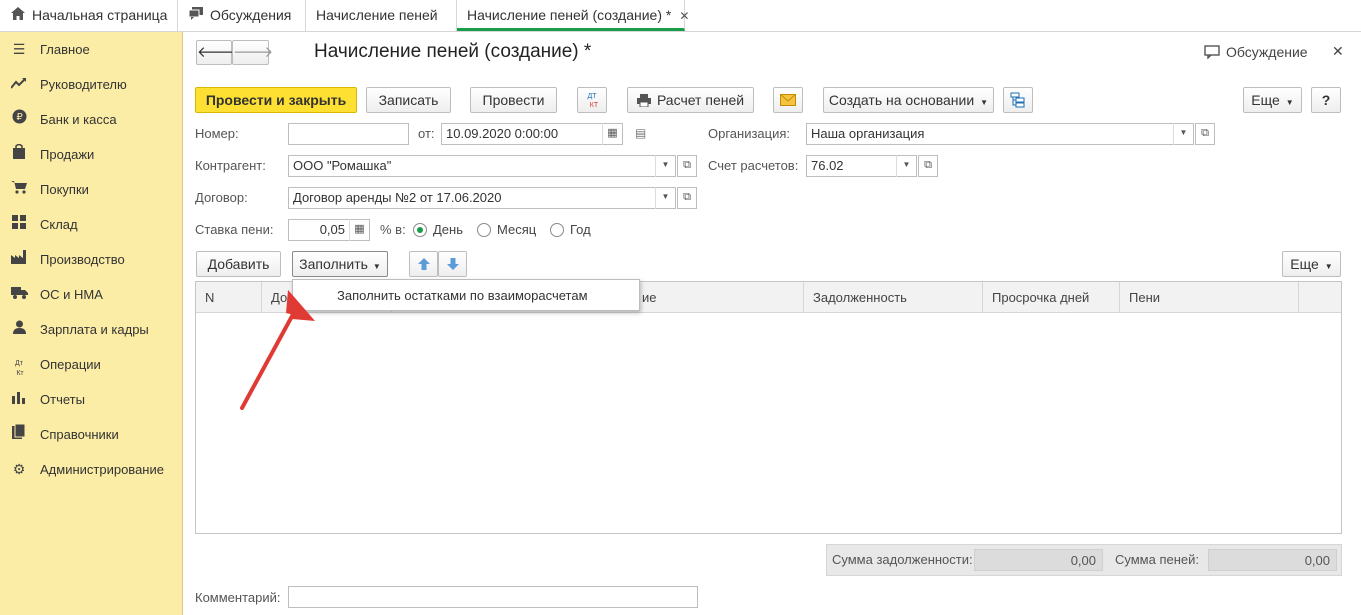  What do you see at coordinates (1304, 264) in the screenshot?
I see `table-more-label: Еще` at bounding box center [1304, 264].